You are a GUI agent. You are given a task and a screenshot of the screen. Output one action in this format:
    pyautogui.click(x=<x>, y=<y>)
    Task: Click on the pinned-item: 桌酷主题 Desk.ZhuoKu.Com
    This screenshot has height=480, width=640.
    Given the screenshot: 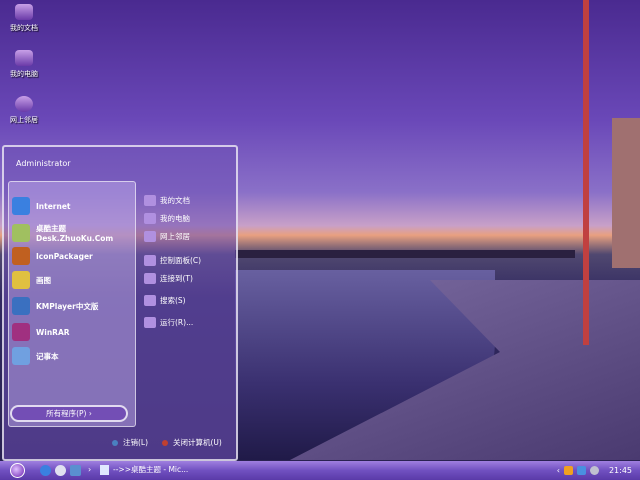 What is the action you would take?
    pyautogui.click(x=62, y=233)
    